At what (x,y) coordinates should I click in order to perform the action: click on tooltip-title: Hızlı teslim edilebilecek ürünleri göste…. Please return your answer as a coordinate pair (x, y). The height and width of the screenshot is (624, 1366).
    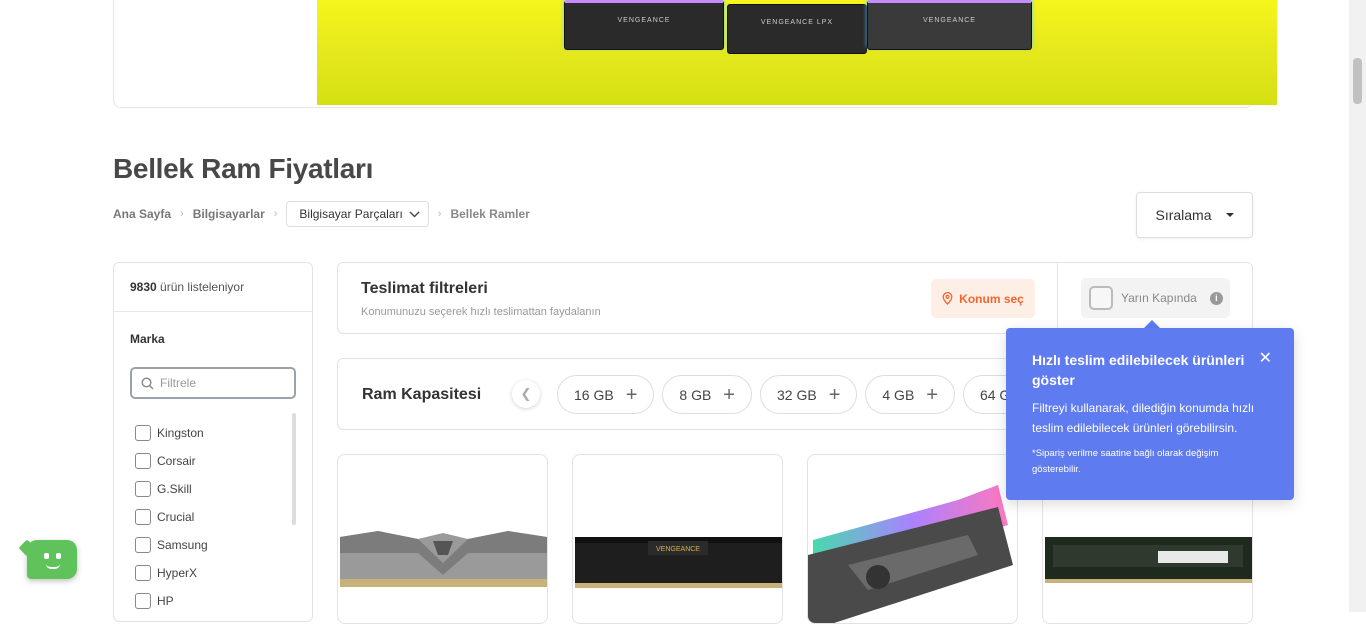
    Looking at the image, I should click on (1138, 370).